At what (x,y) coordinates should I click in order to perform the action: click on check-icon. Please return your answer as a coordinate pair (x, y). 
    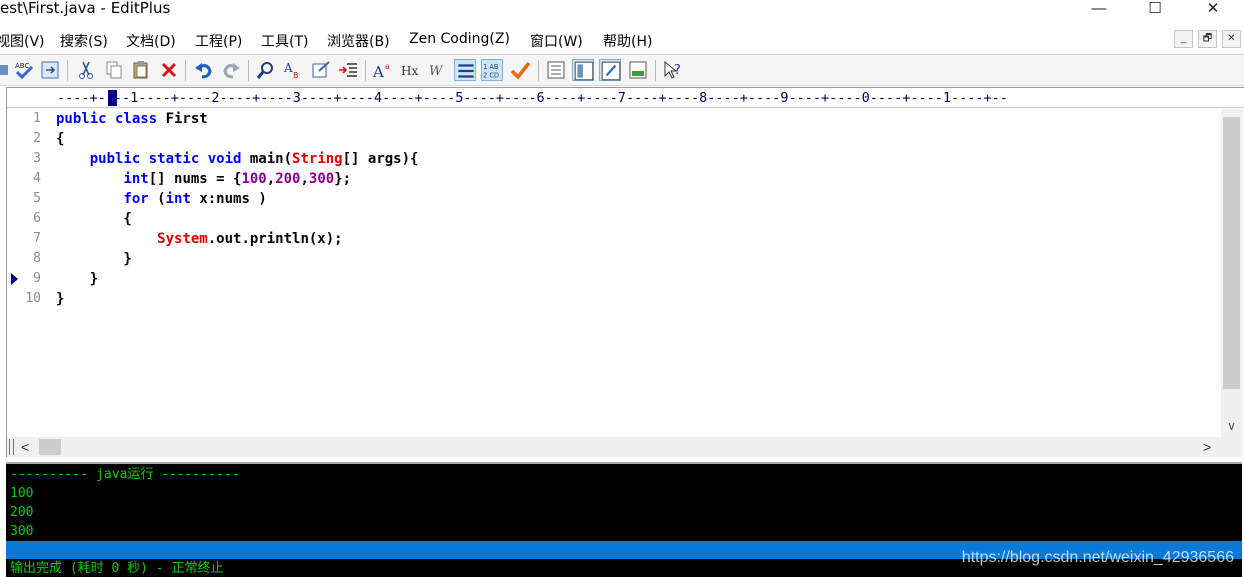
    Looking at the image, I should click on (520, 70).